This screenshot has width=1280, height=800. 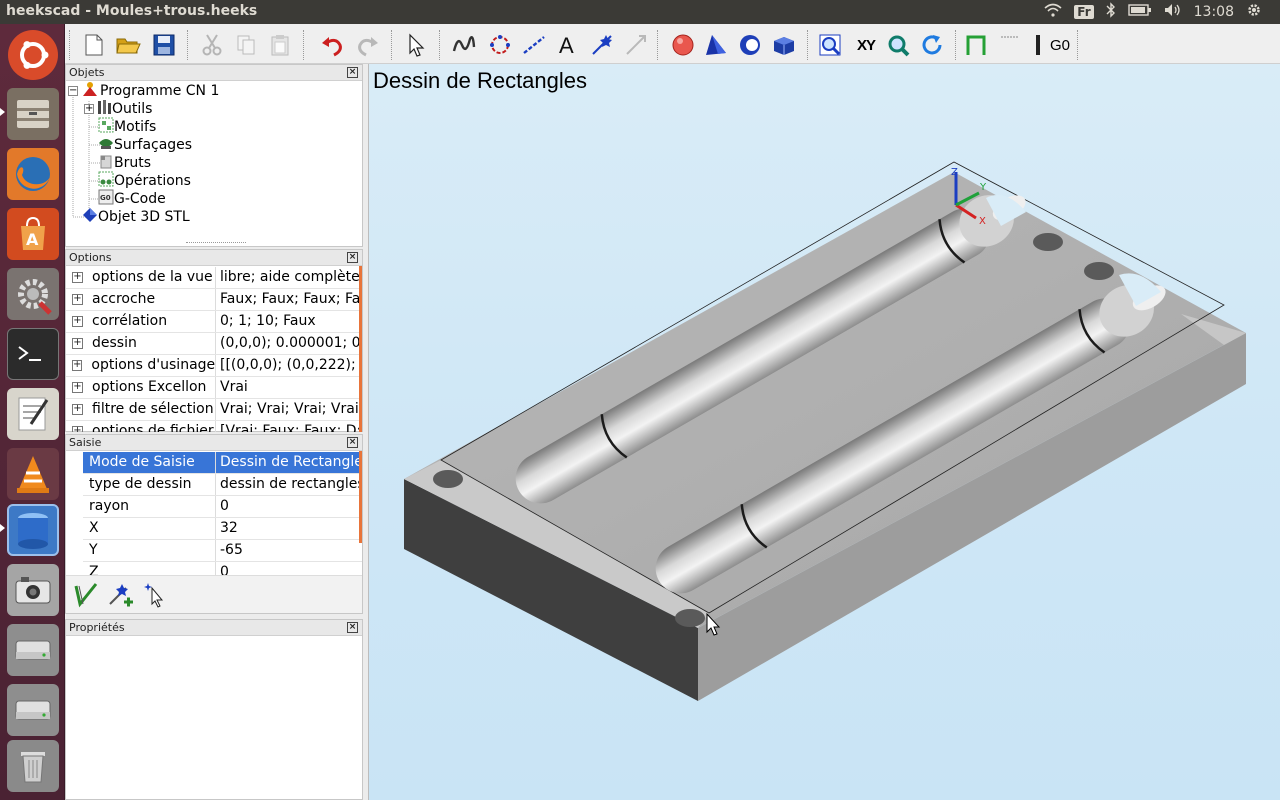 What do you see at coordinates (602, 45) in the screenshot?
I see `dimension-icon` at bounding box center [602, 45].